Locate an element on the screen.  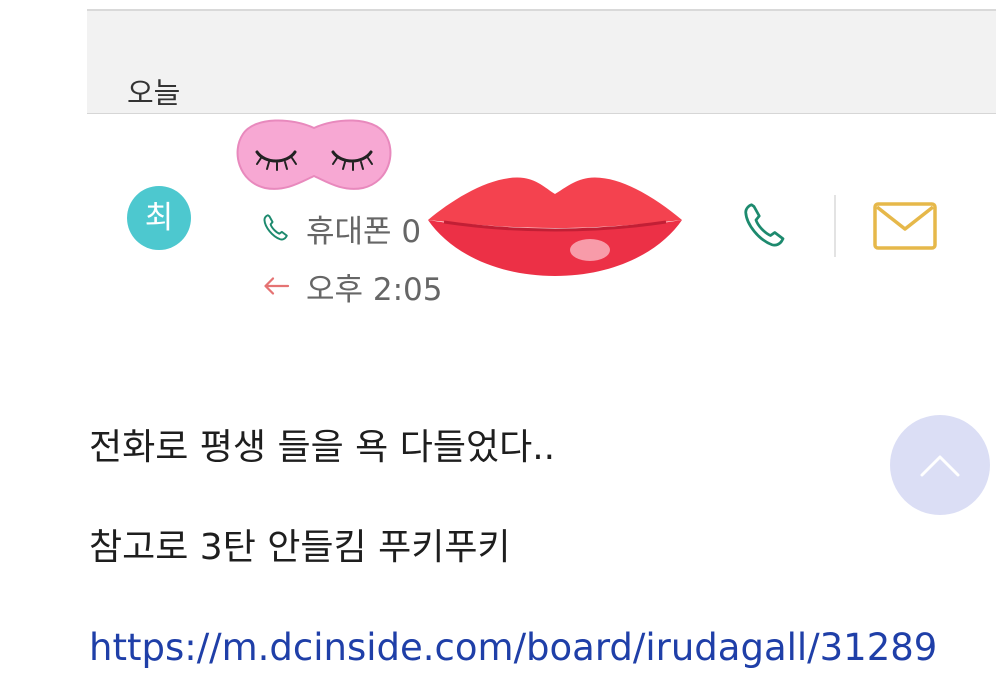
number-type-row: 휴대폰 0 is located at coordinates (340, 229).